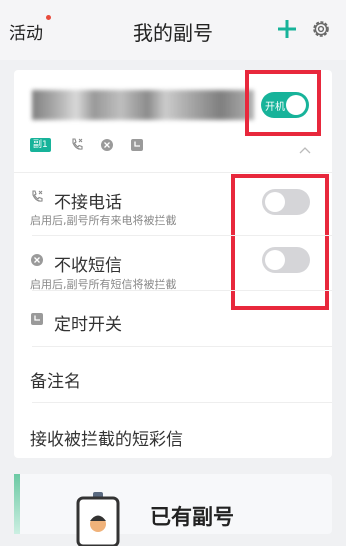  I want to click on sms-blocked-status-icon, so click(107, 145).